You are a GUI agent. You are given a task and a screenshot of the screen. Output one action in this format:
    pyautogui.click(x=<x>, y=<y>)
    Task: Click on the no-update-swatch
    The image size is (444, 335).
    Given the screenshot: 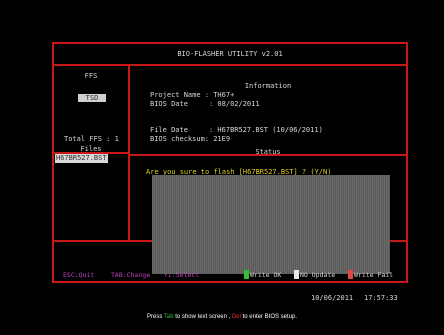 What is the action you would take?
    pyautogui.click(x=296, y=274)
    